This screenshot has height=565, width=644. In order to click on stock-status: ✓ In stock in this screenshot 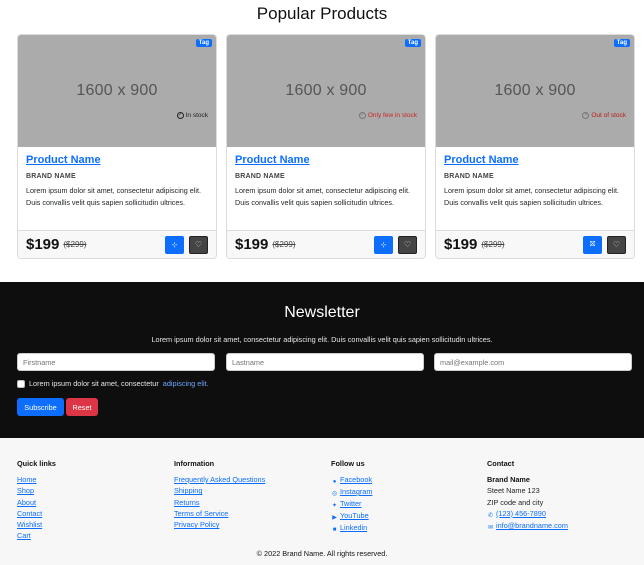, I will do `click(192, 115)`.